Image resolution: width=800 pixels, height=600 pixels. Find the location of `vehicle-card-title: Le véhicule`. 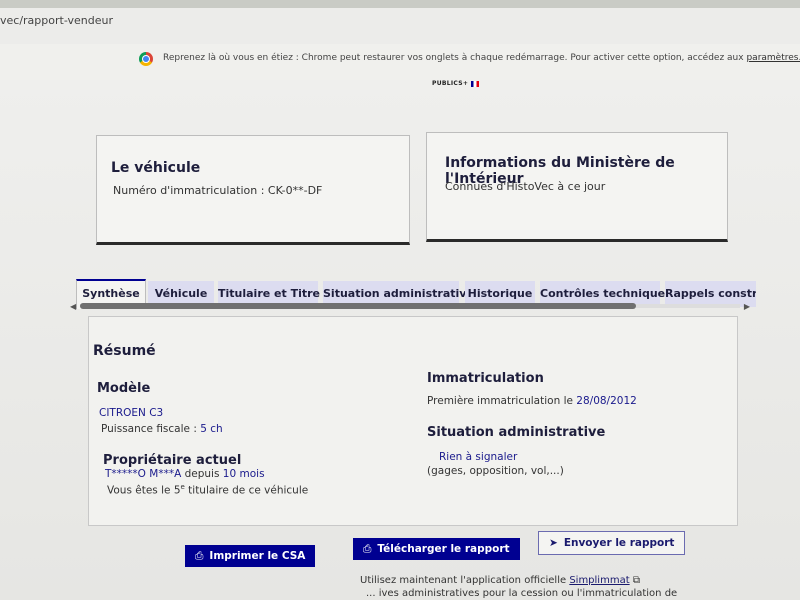

vehicle-card-title: Le véhicule is located at coordinates (156, 168).